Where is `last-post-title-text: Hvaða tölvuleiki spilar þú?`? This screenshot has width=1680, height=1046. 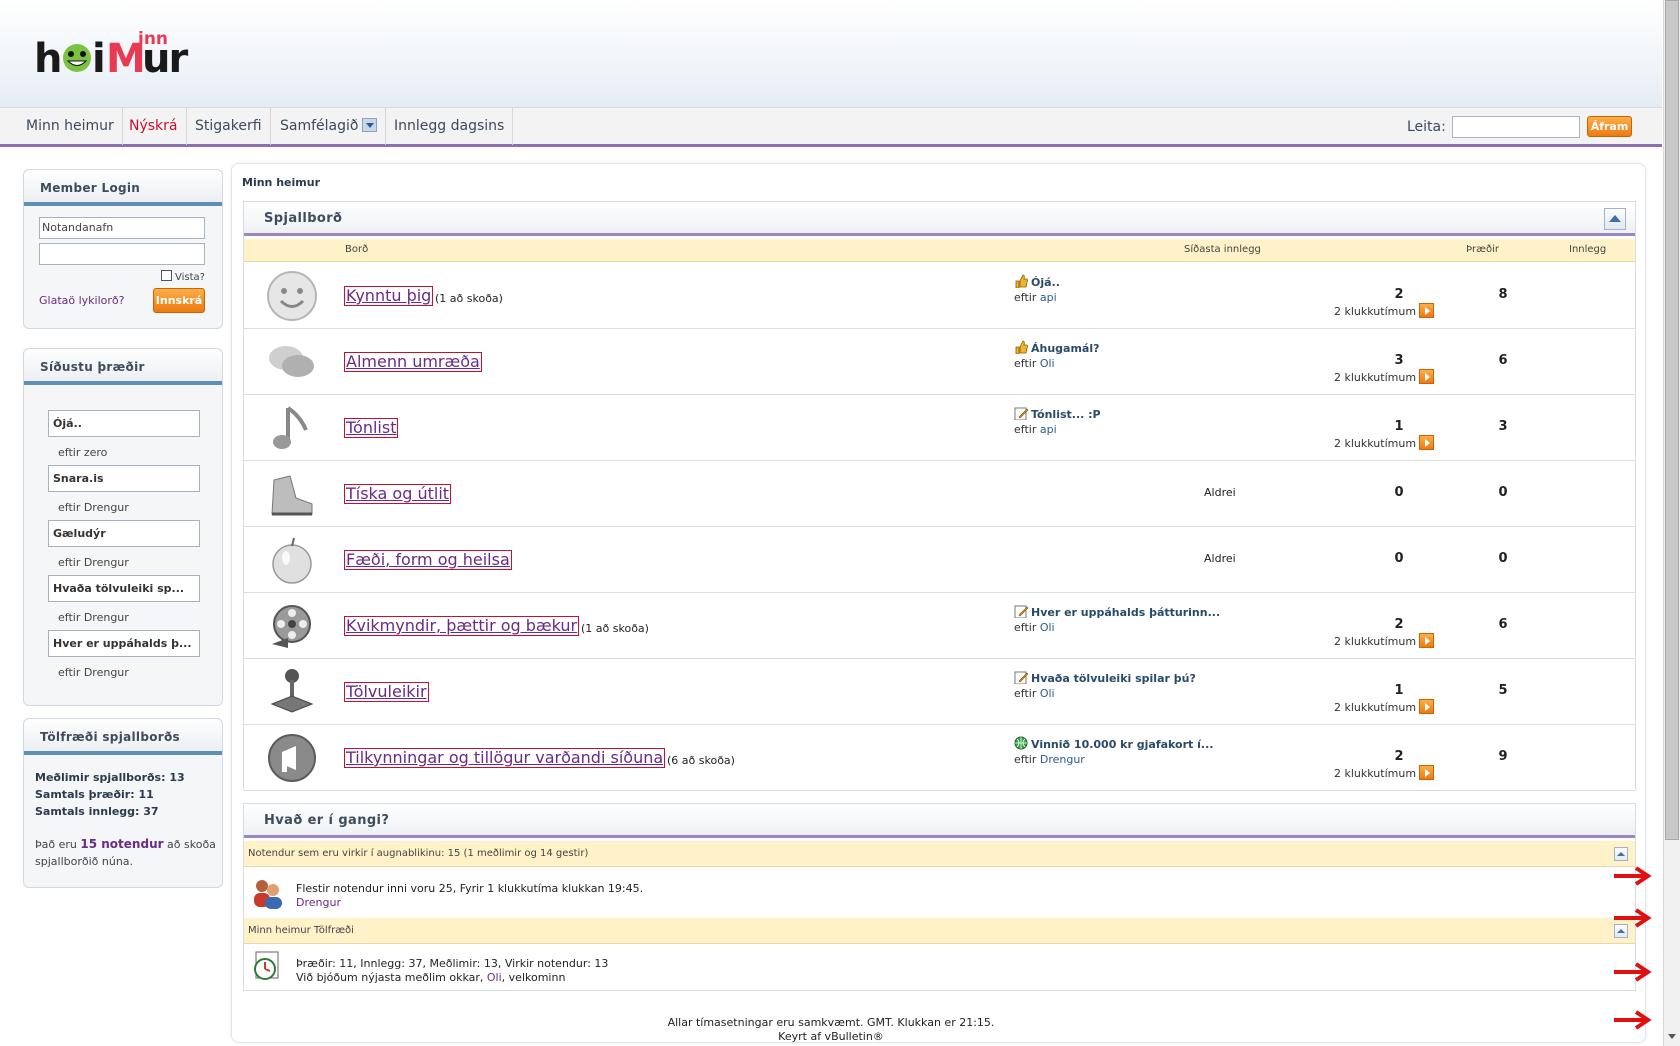
last-post-title-text: Hvaða tölvuleiki spilar þú? is located at coordinates (1113, 678).